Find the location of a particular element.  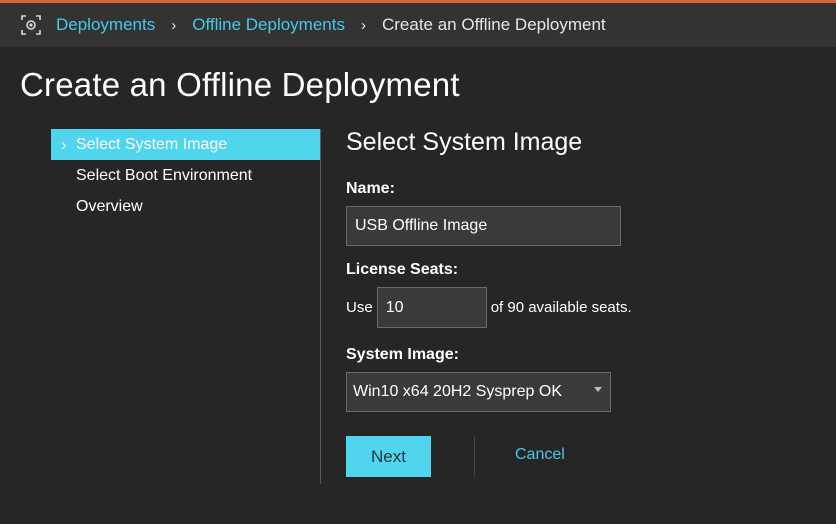

breadcrumb-current: Create an Offline Deployment is located at coordinates (493, 24).